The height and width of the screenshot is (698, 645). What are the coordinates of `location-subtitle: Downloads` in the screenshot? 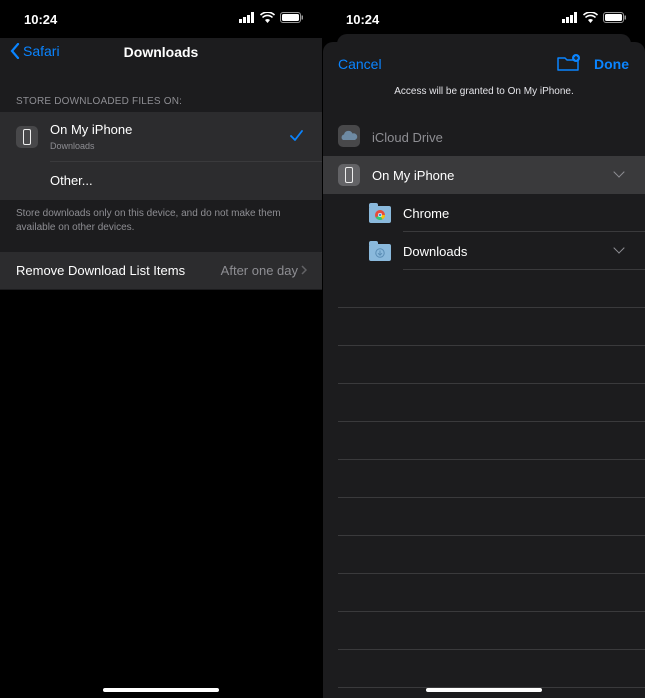 It's located at (72, 146).